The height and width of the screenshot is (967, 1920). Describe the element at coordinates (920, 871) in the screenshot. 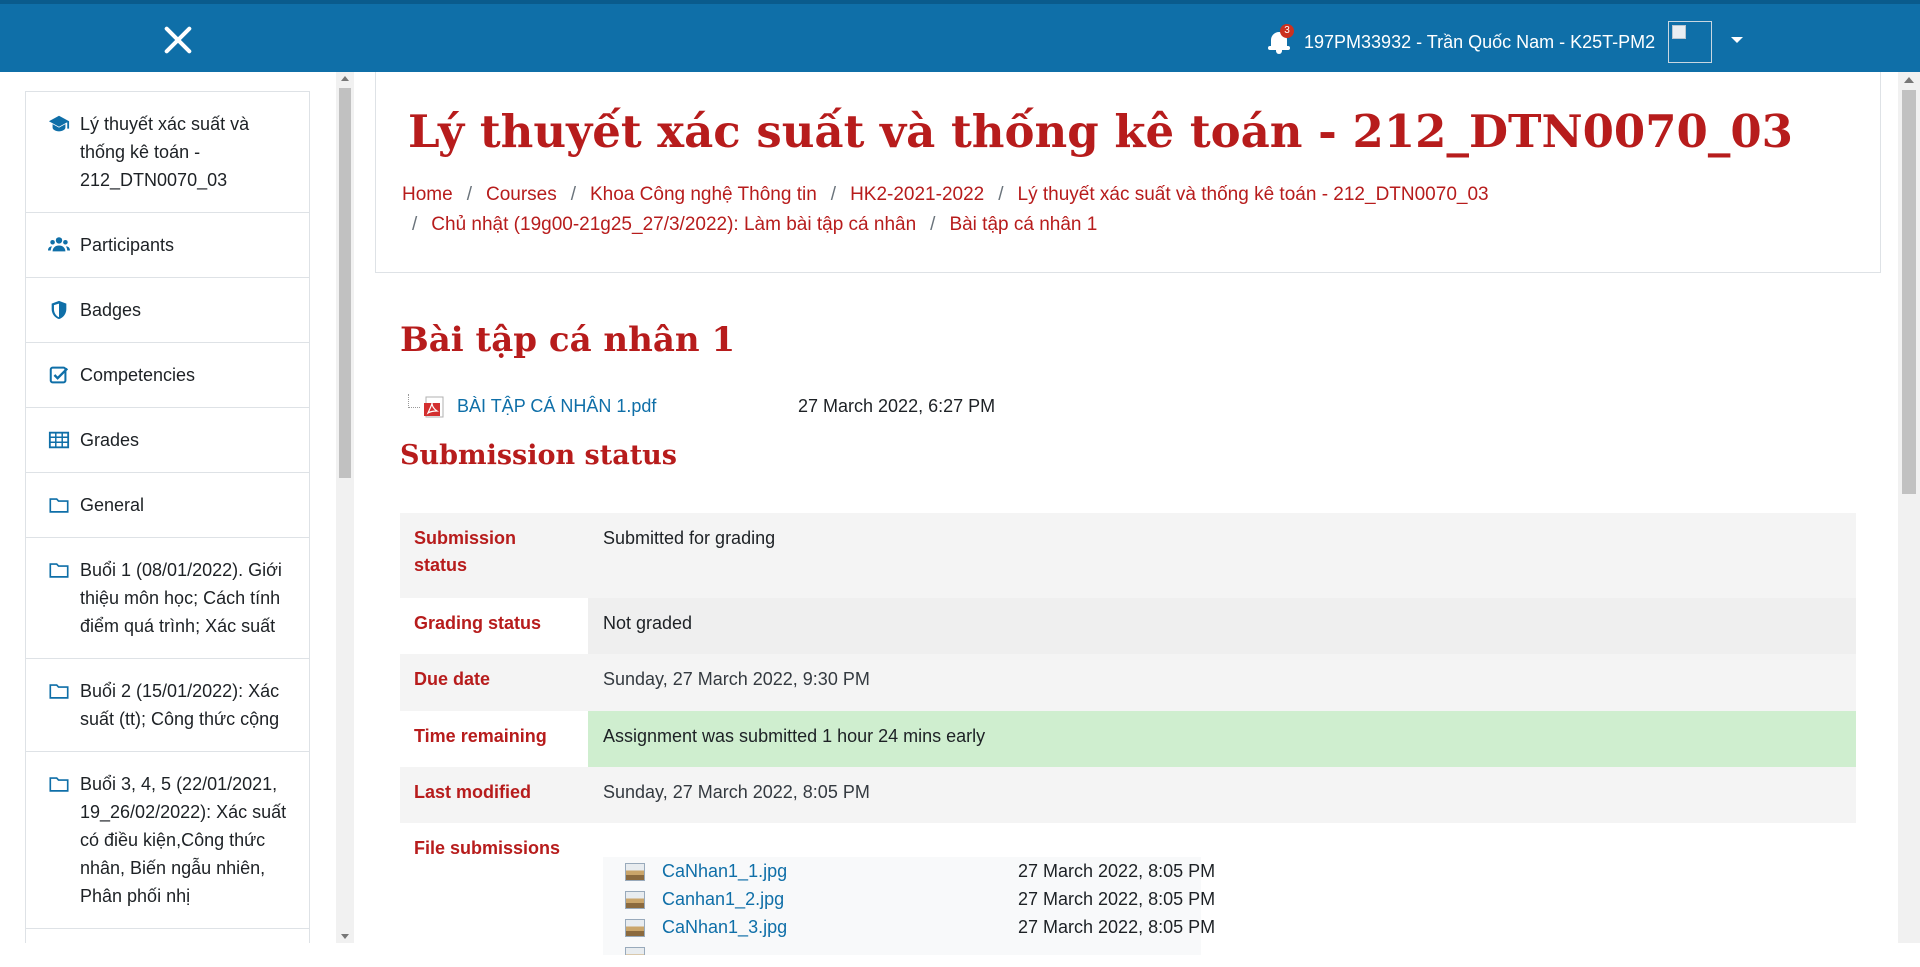

I see `list-item: CaNhan1_1.jpg 27 March 2022, 8:05 PM` at that location.